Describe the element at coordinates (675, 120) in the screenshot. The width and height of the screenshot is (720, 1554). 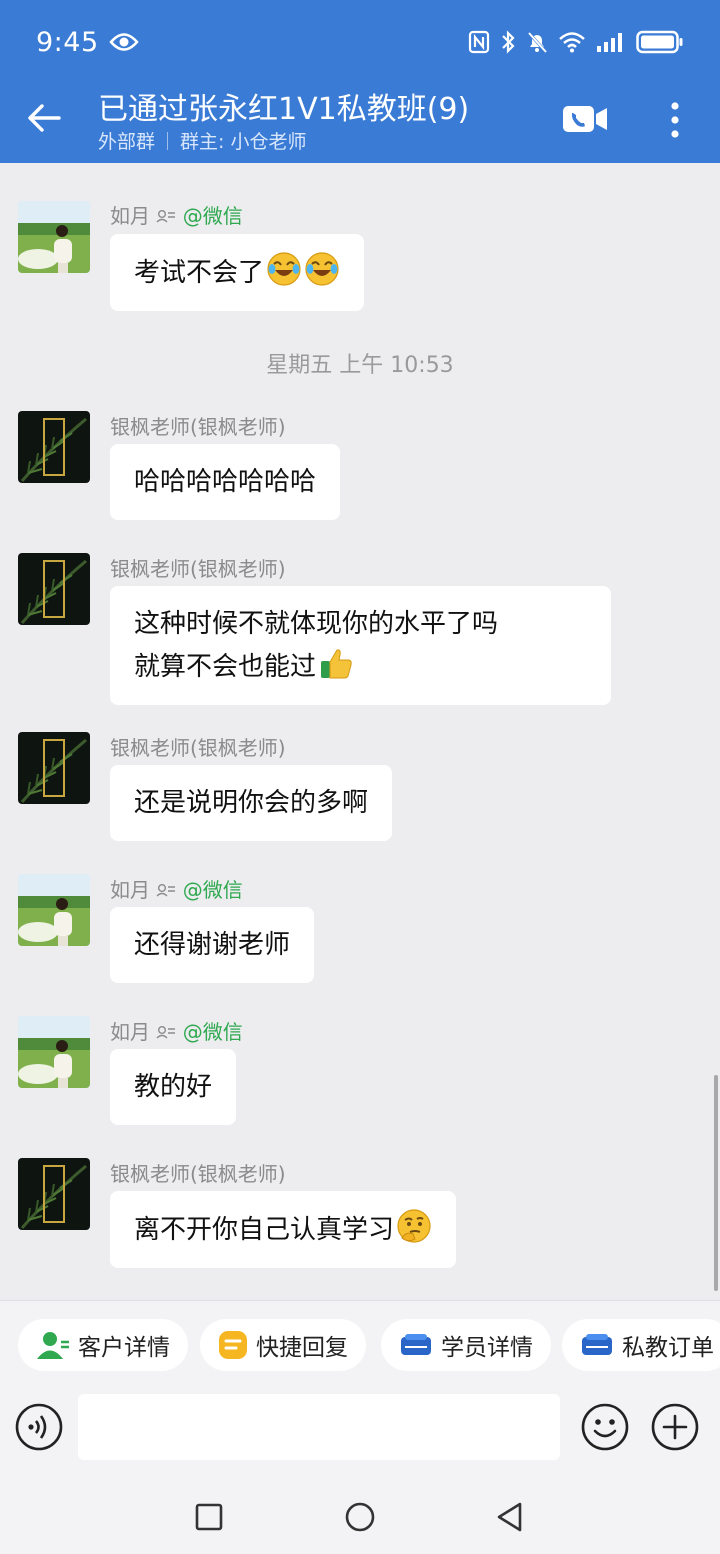
I see `more-options-icon` at that location.